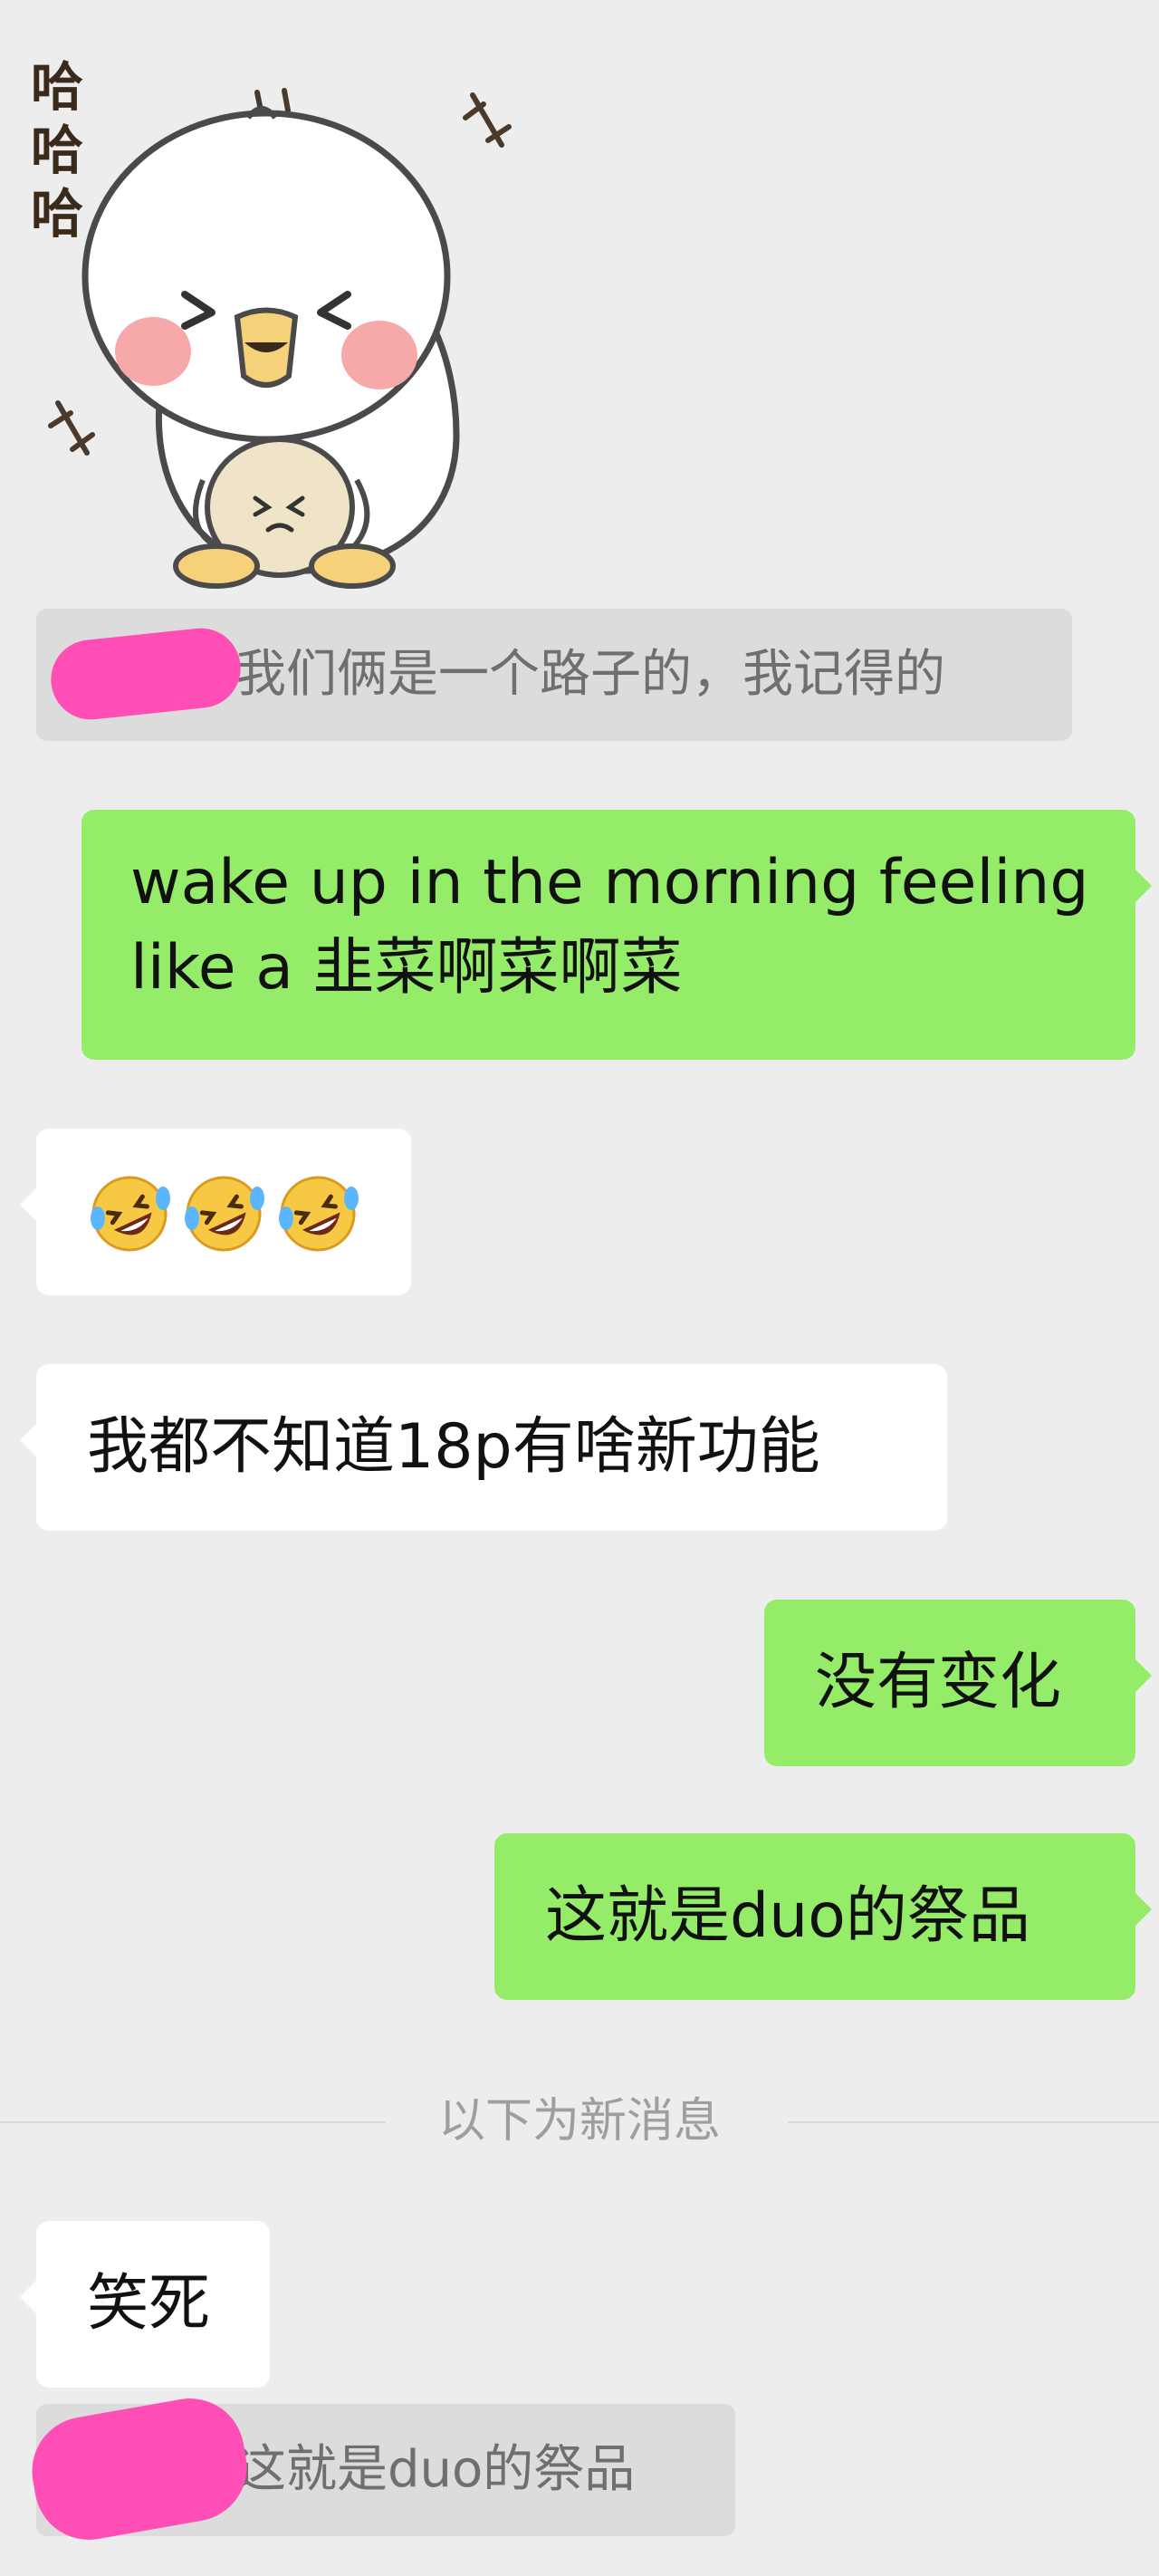  I want to click on sticker-text-1: 哈, so click(57, 87).